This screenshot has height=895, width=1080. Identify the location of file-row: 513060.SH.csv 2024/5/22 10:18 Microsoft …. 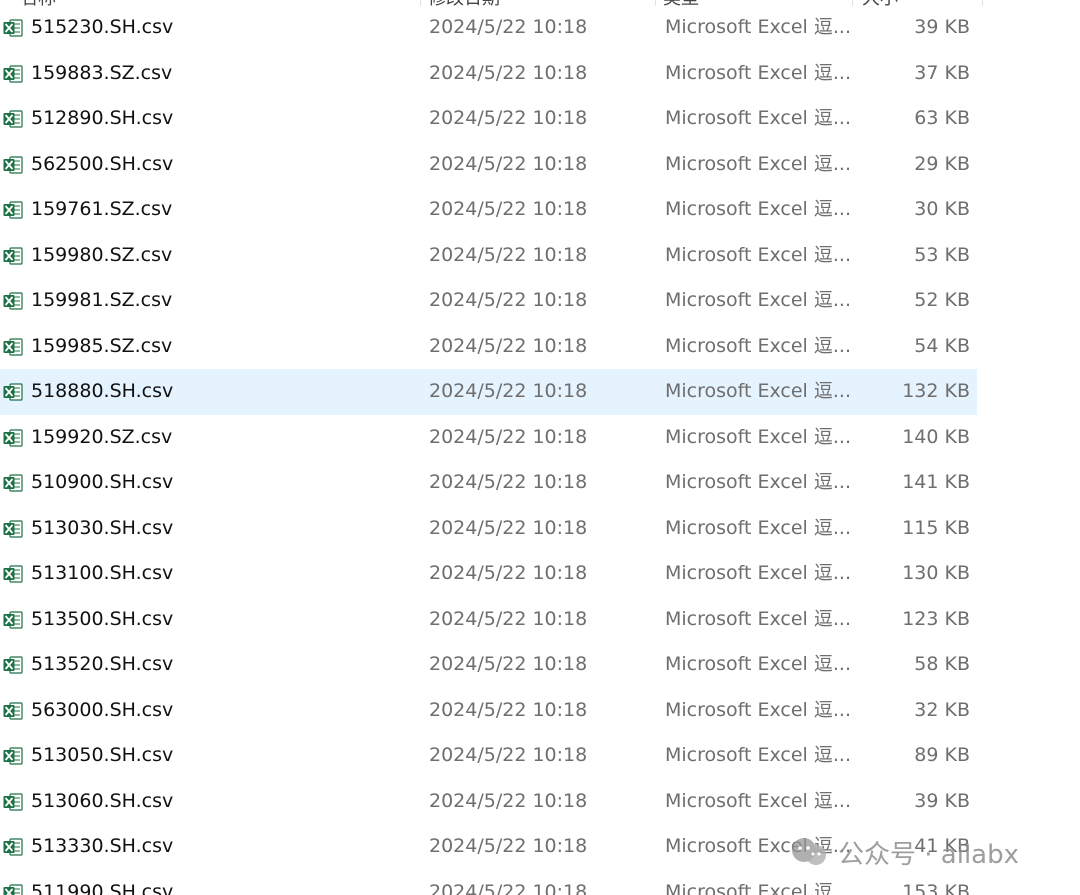
(488, 802).